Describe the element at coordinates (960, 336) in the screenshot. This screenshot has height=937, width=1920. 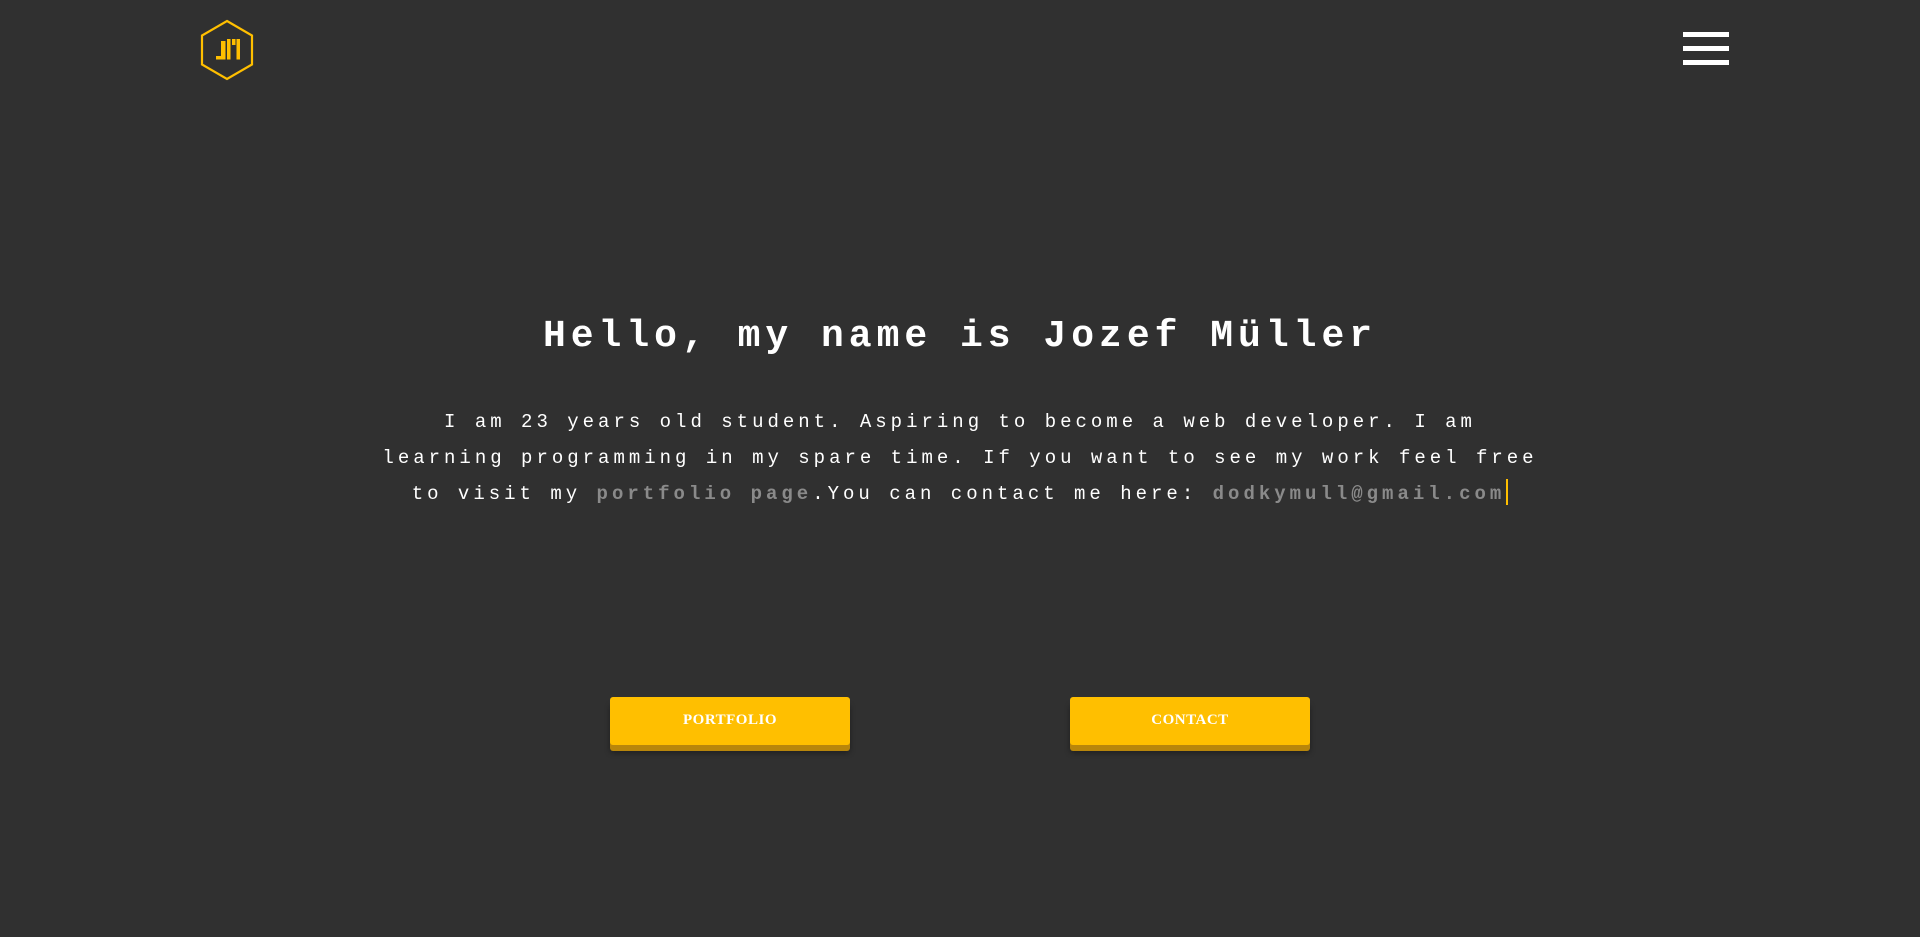
I see `page-title: Hello, my name is Jozef Müller` at that location.